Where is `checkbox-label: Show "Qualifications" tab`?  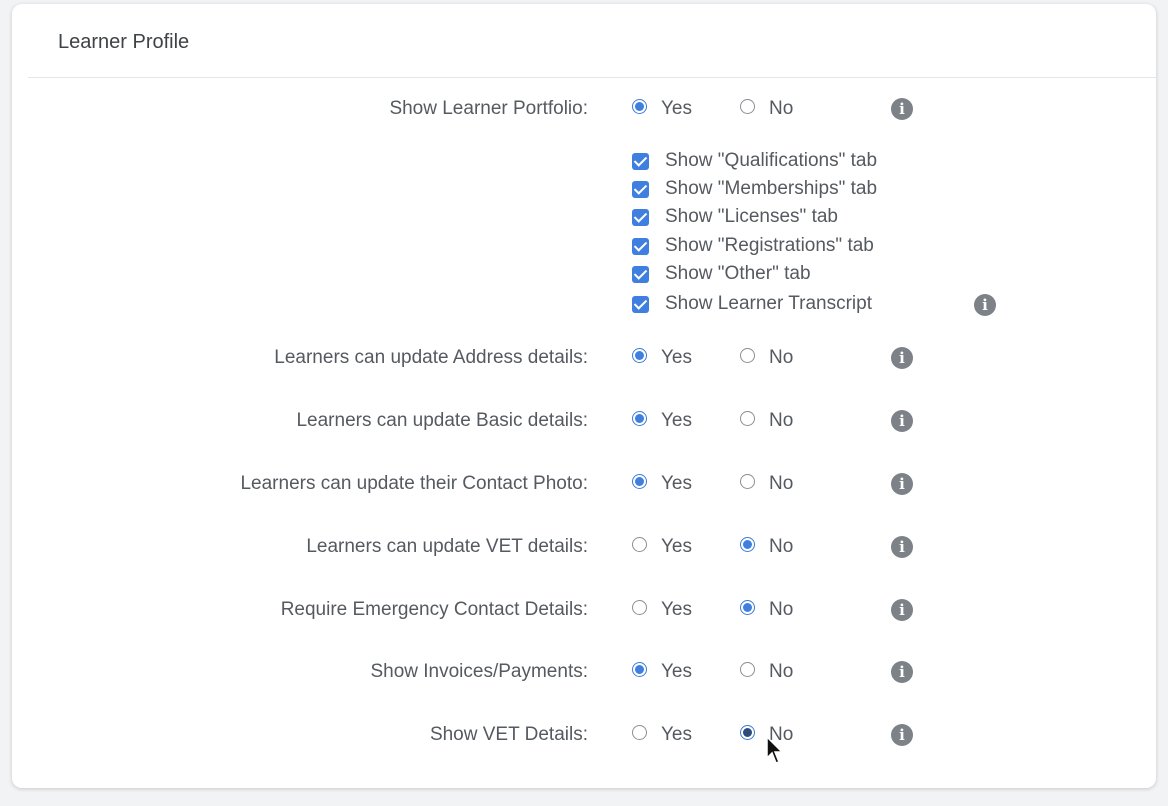 checkbox-label: Show "Qualifications" tab is located at coordinates (771, 160).